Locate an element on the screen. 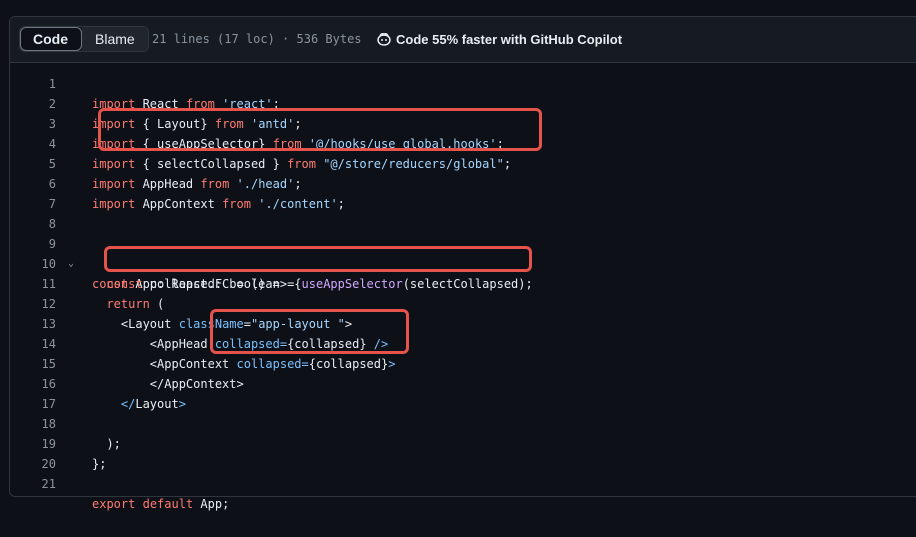 This screenshot has height=537, width=916. highlight-box-selector is located at coordinates (318, 259).